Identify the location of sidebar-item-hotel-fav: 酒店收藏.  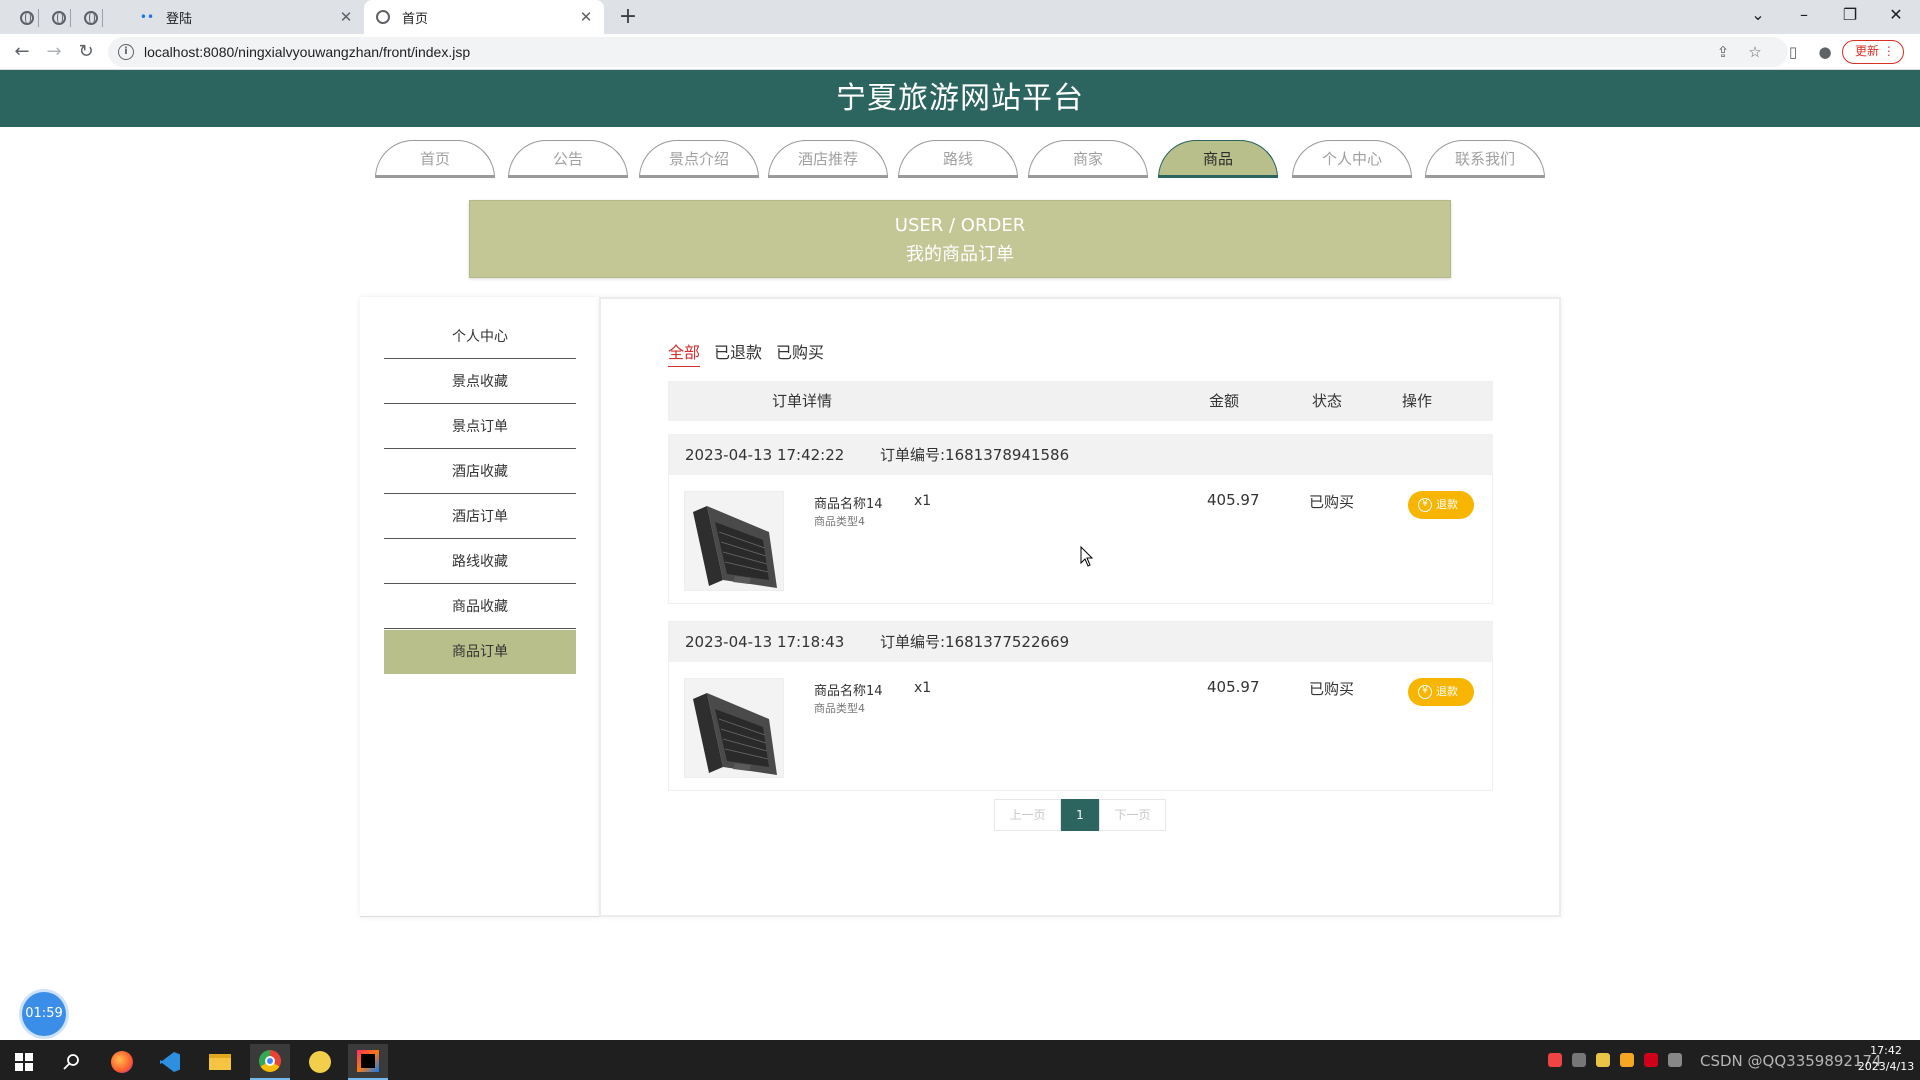
(480, 472).